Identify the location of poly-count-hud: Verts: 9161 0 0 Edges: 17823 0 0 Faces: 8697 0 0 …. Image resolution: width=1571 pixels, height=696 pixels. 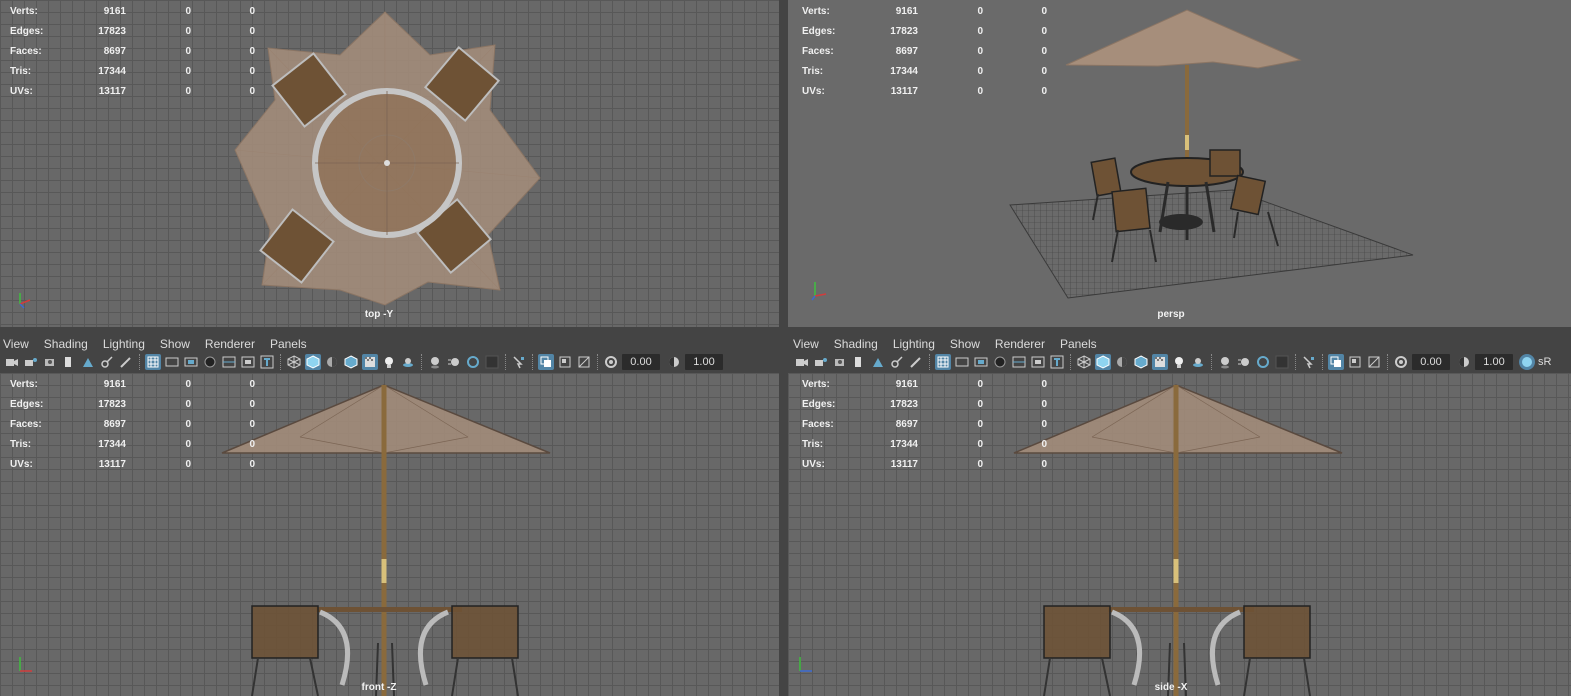
(924, 425).